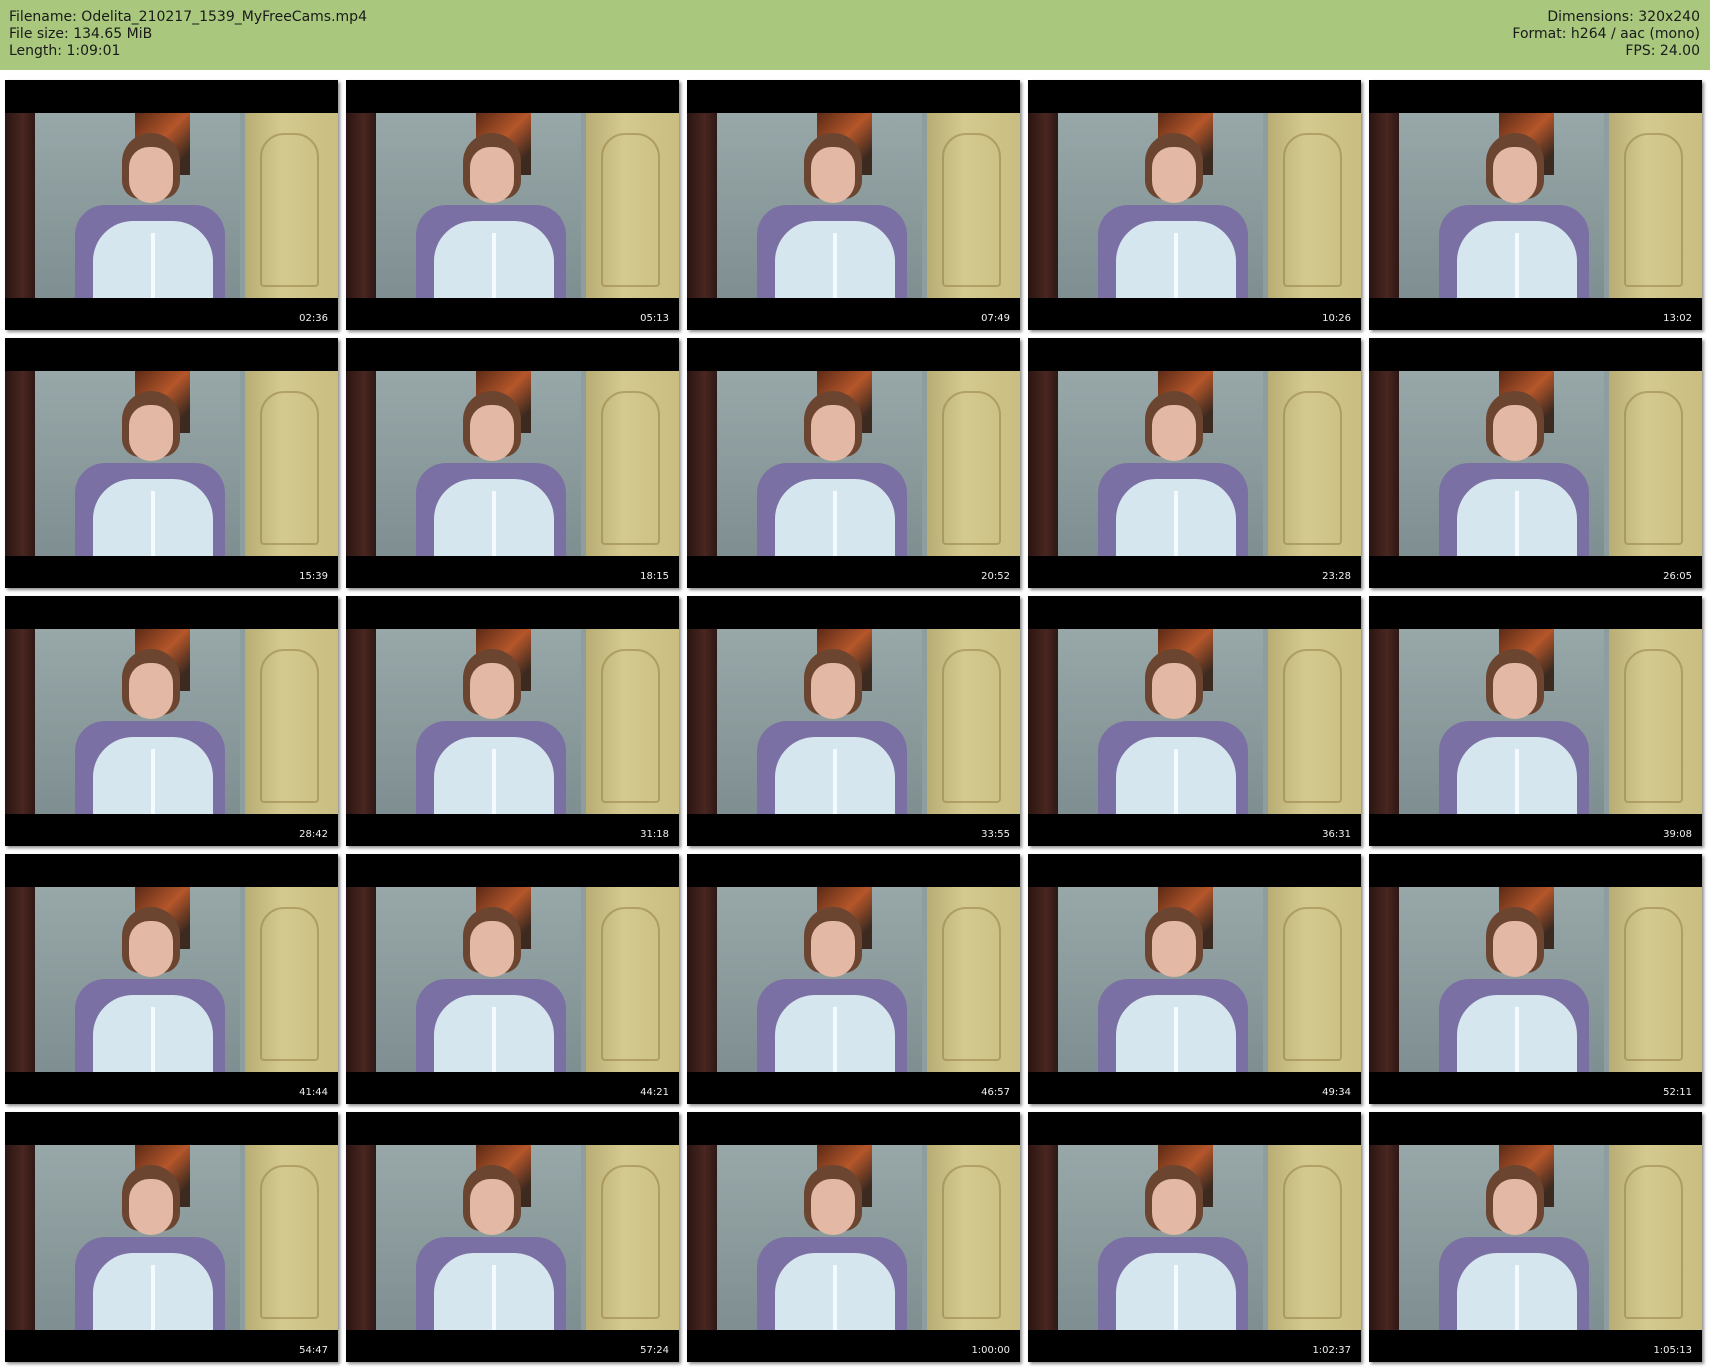 The image size is (1710, 1370). Describe the element at coordinates (313, 576) in the screenshot. I see `thumbnail-timestamp: 15:39` at that location.